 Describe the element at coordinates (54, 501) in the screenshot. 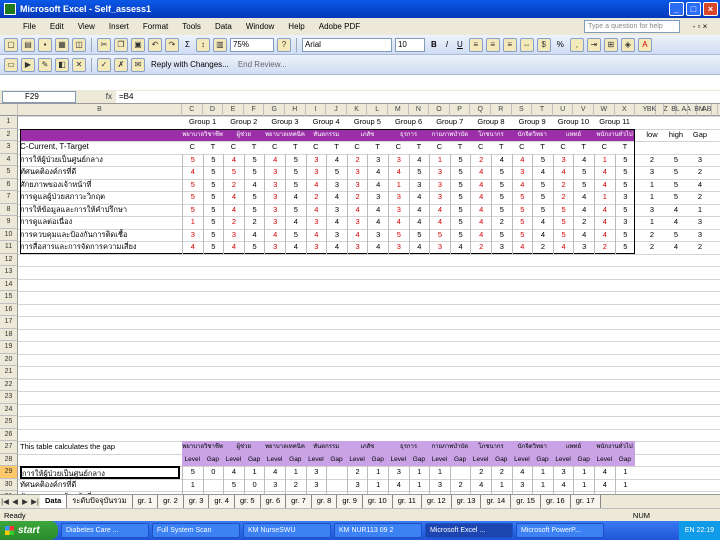

I see `sheet-tab: Data` at that location.